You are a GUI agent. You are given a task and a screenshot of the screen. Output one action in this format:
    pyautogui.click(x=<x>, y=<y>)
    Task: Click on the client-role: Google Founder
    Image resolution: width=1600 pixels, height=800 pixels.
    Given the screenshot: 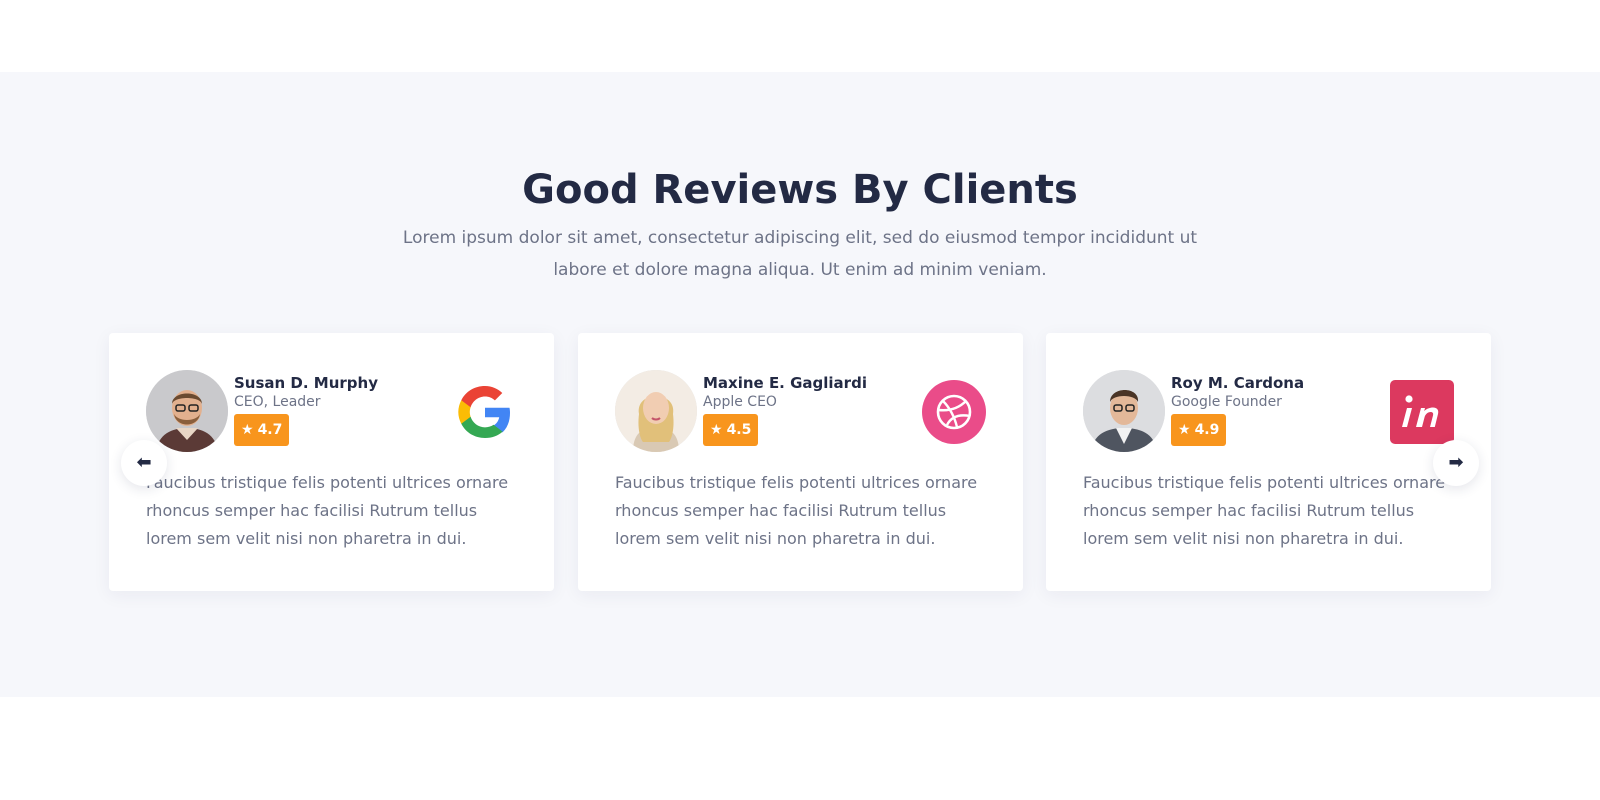 What is the action you would take?
    pyautogui.click(x=1226, y=402)
    